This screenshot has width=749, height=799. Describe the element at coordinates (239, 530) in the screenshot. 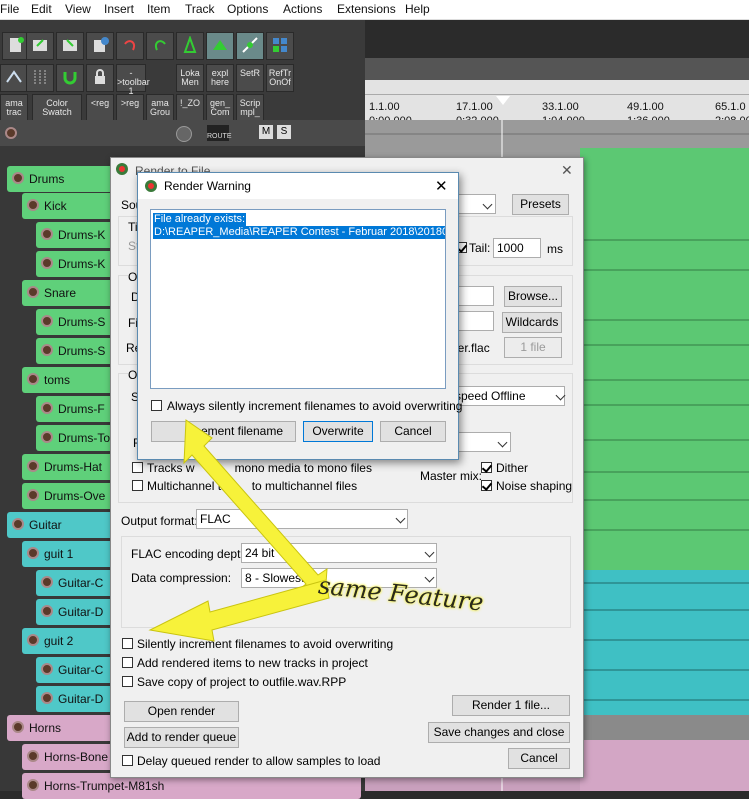

I see `annotation-arrows` at that location.